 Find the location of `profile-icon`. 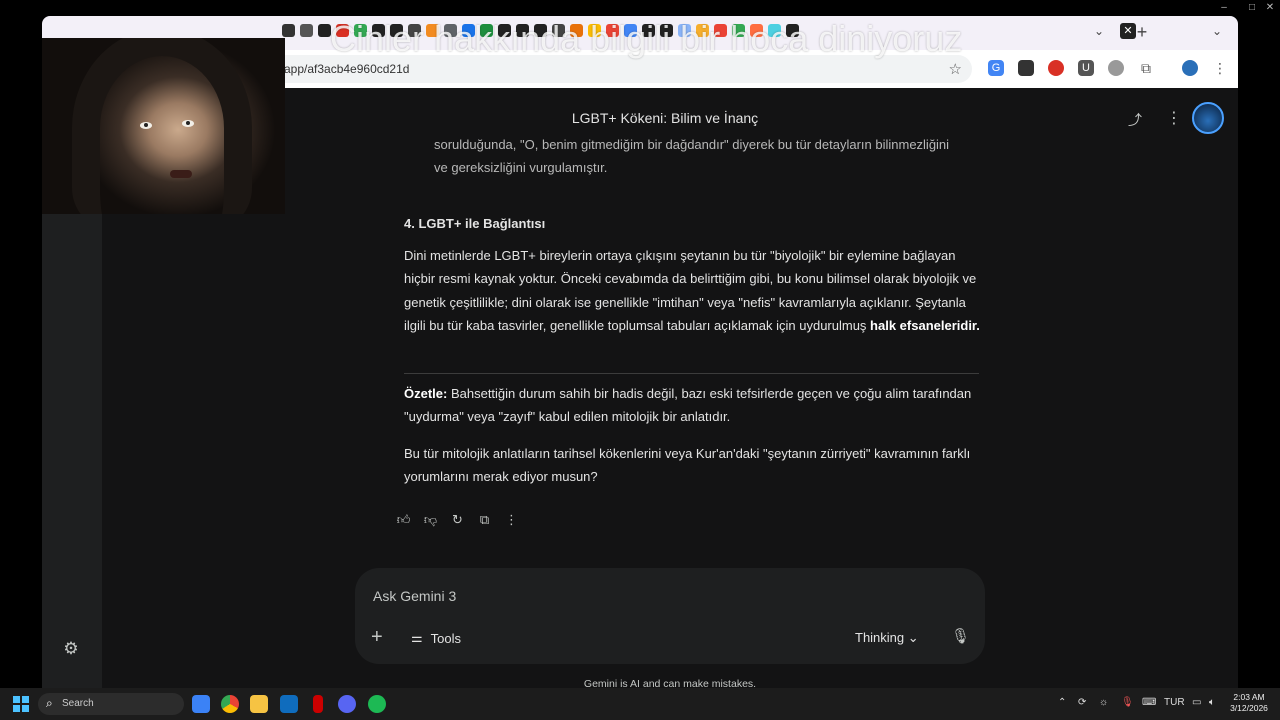

profile-icon is located at coordinates (1190, 68).